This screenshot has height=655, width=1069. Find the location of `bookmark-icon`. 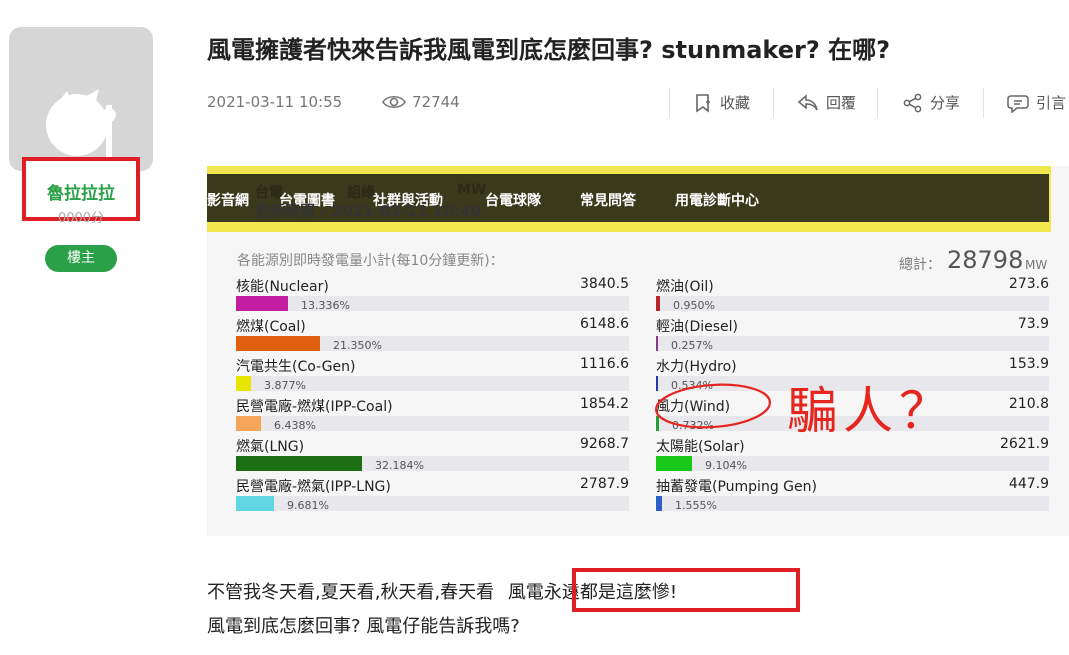

bookmark-icon is located at coordinates (703, 103).